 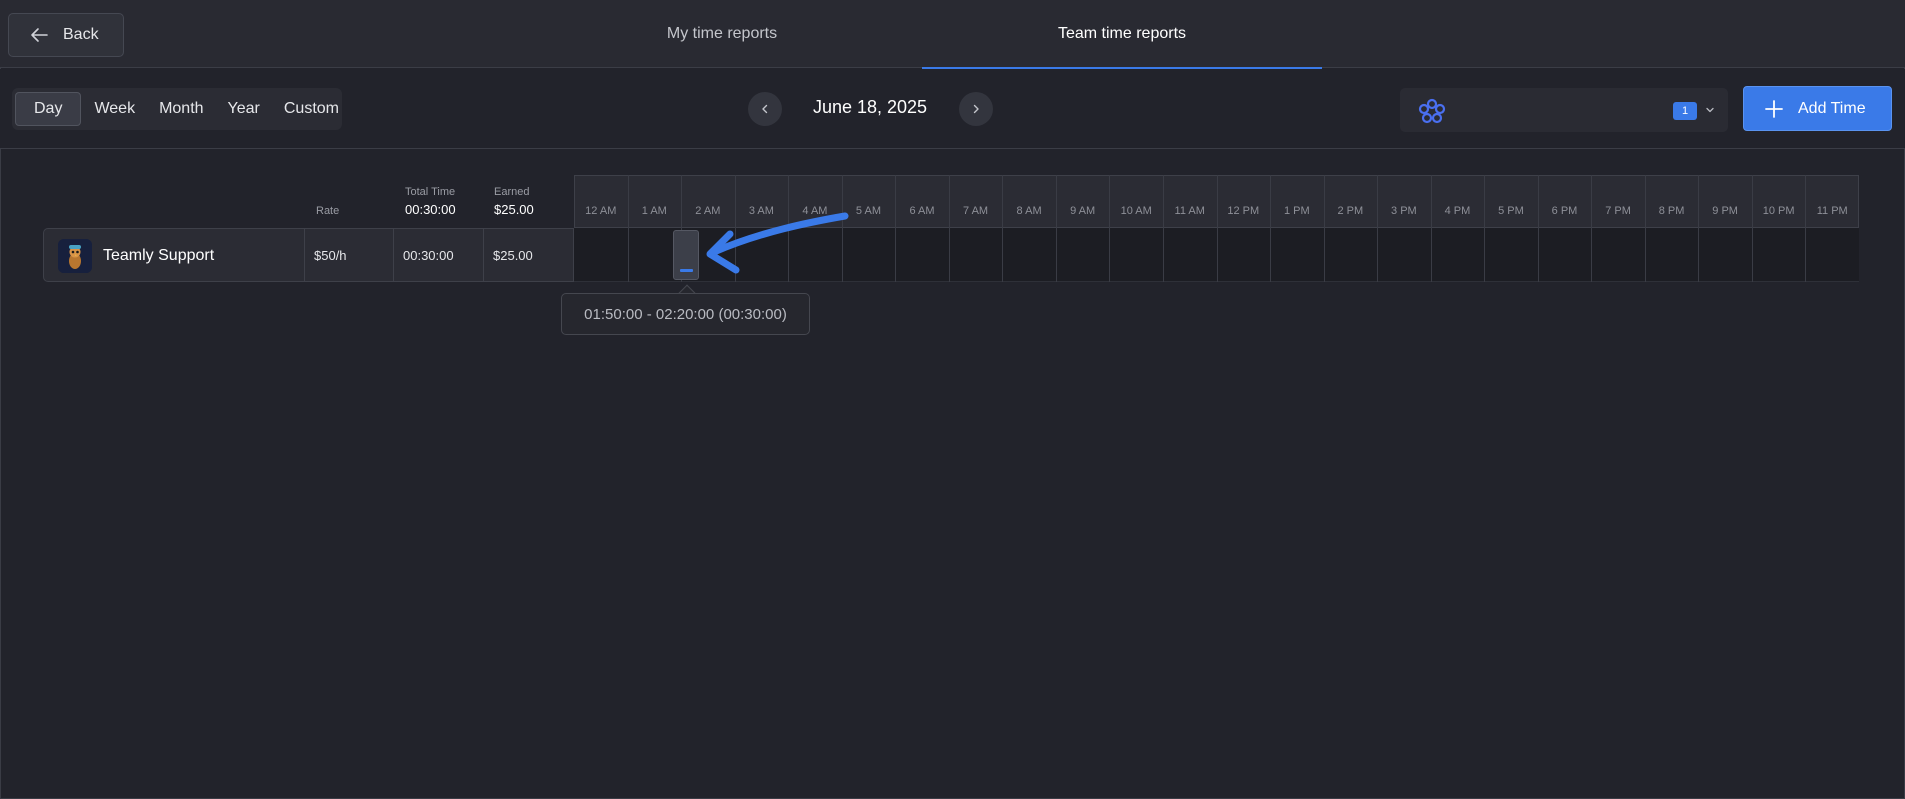 I want to click on member-name: Teamly Support, so click(x=159, y=255).